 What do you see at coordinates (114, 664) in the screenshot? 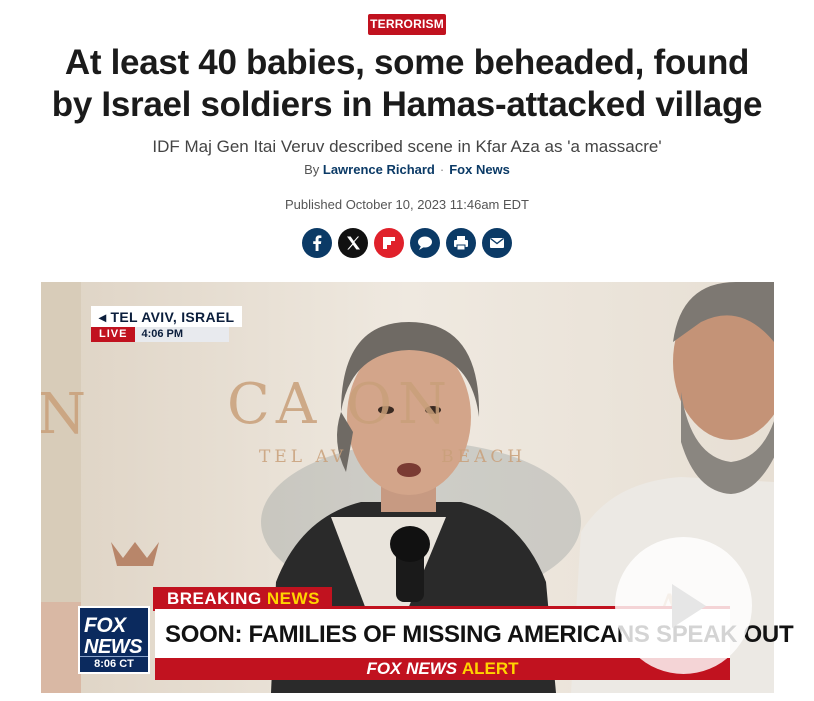
I see `logo-time: 8:06 CT` at bounding box center [114, 664].